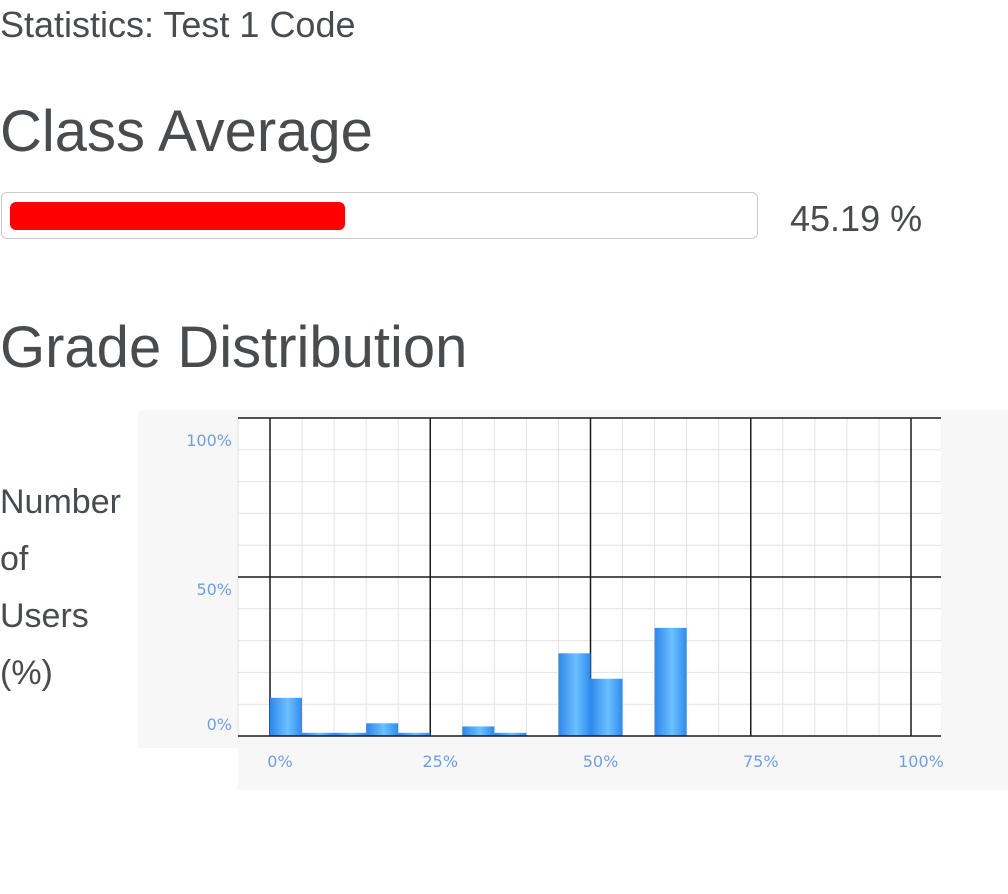 This screenshot has height=894, width=1008. What do you see at coordinates (440, 761) in the screenshot?
I see `x-tick-label: 25%` at bounding box center [440, 761].